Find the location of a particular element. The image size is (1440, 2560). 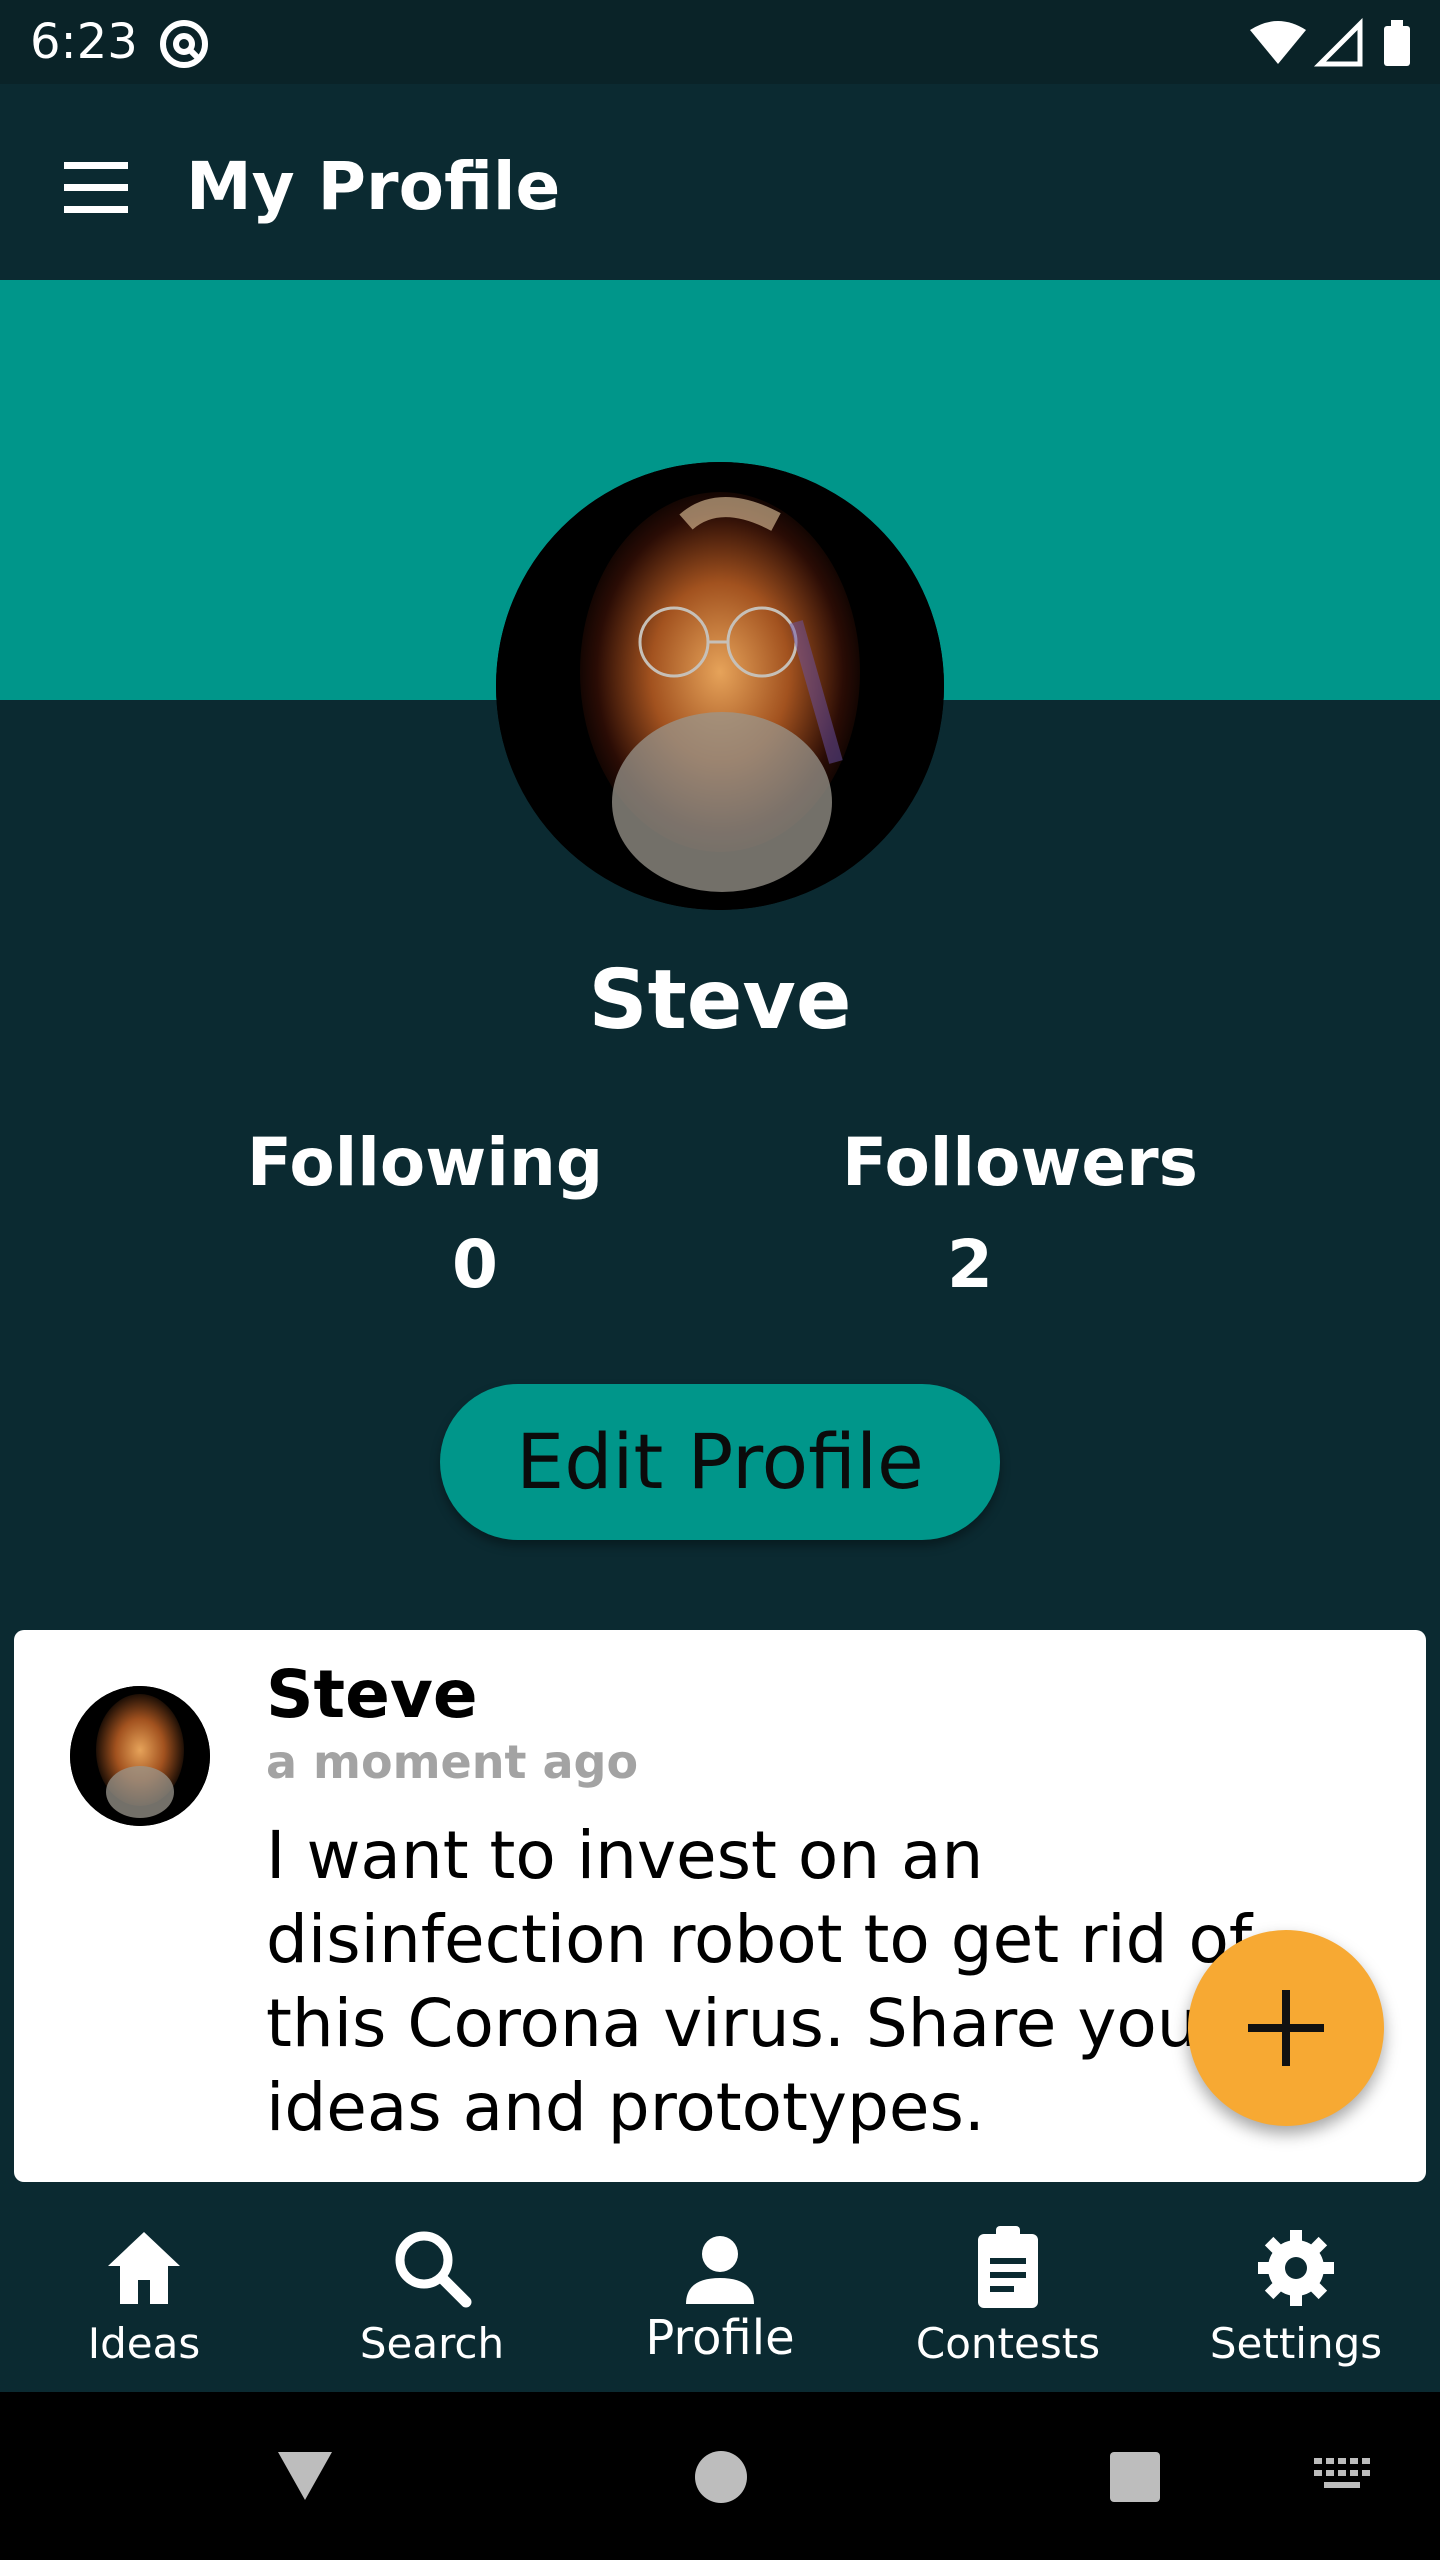

bottom-navigation: Ideas Search Profile Contests Settings is located at coordinates (720, 2287).